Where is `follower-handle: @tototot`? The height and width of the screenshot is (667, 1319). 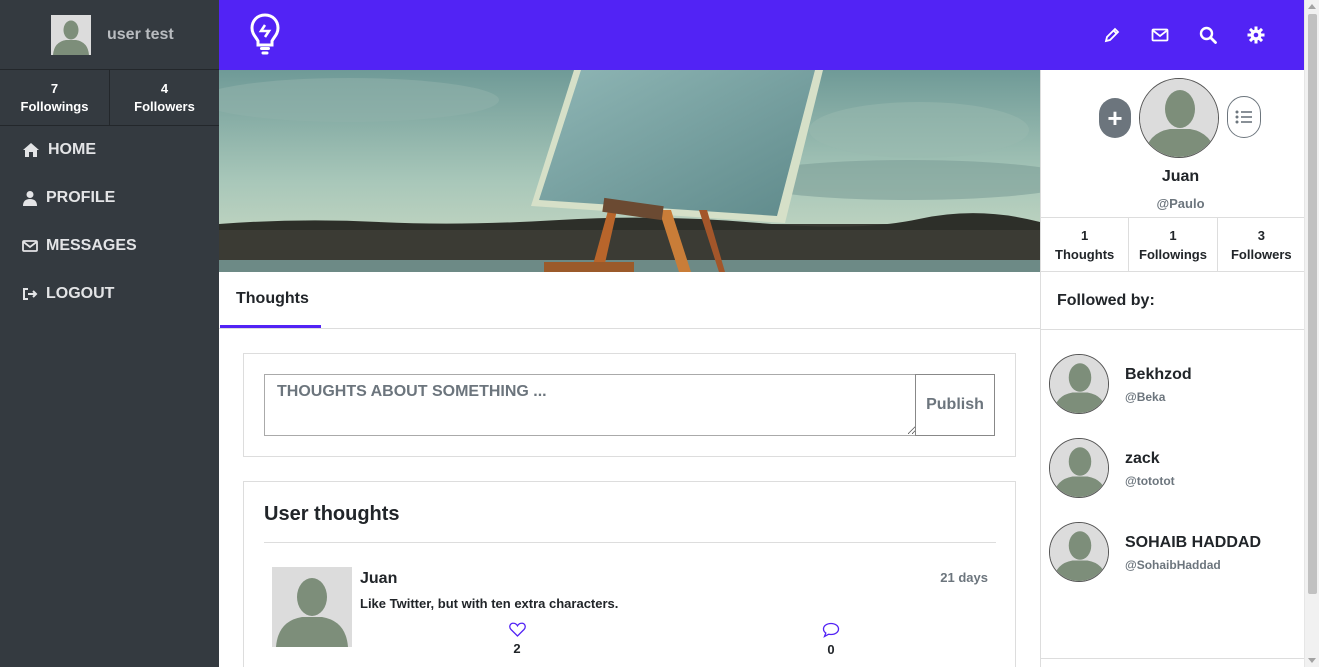 follower-handle: @tototot is located at coordinates (1150, 481).